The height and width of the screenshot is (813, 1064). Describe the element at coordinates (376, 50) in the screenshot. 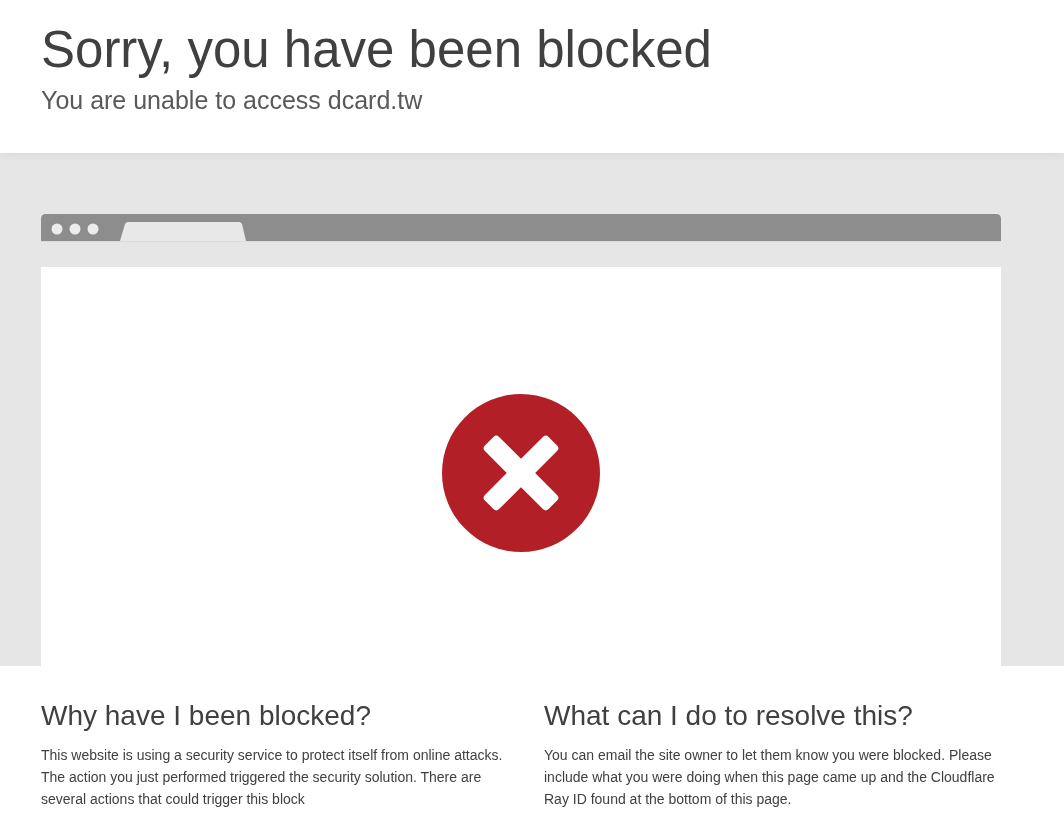

I see `page-title: Sorry, you have been blocked` at that location.